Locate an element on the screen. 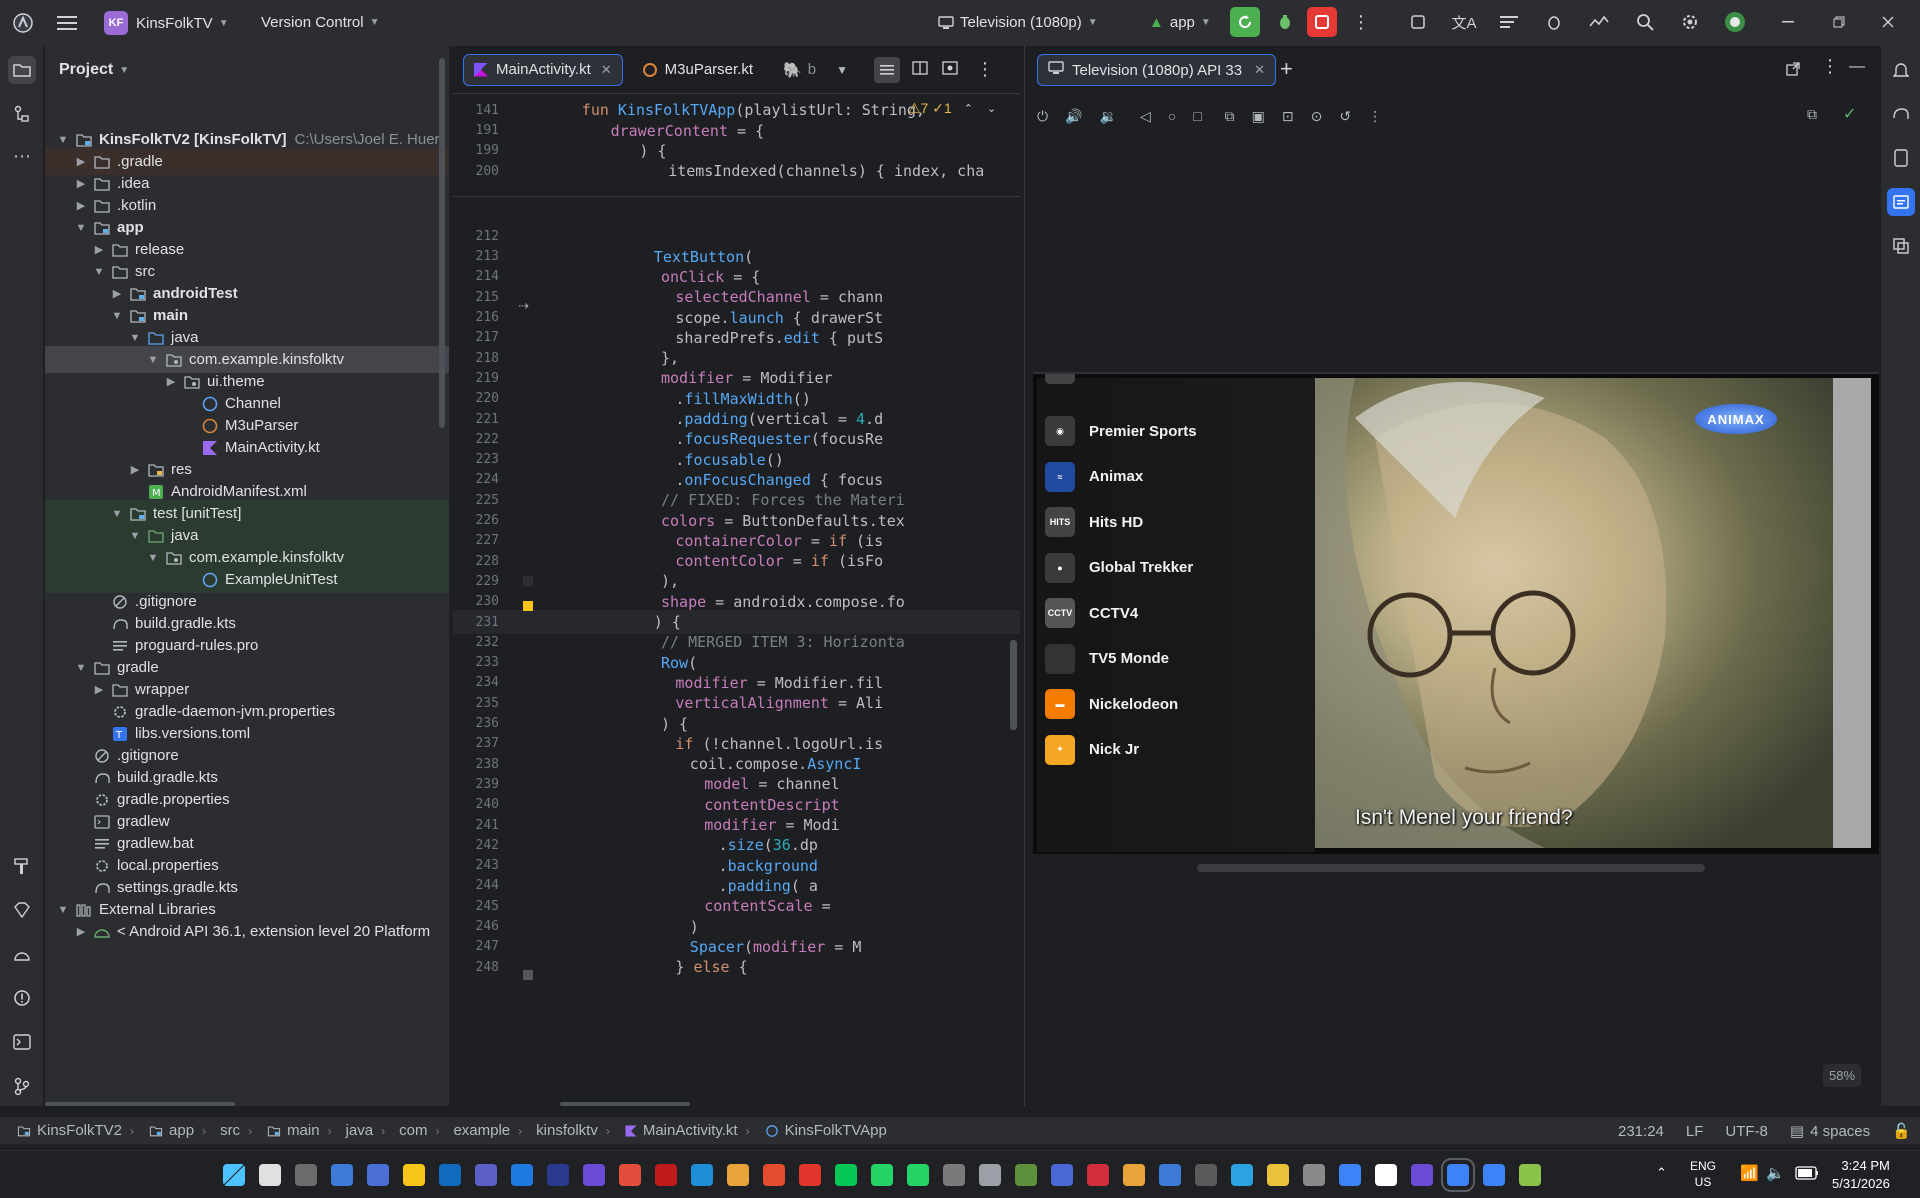 The image size is (1920, 1198). project-selector: KF KinsFolkTV ▼ is located at coordinates (166, 23).